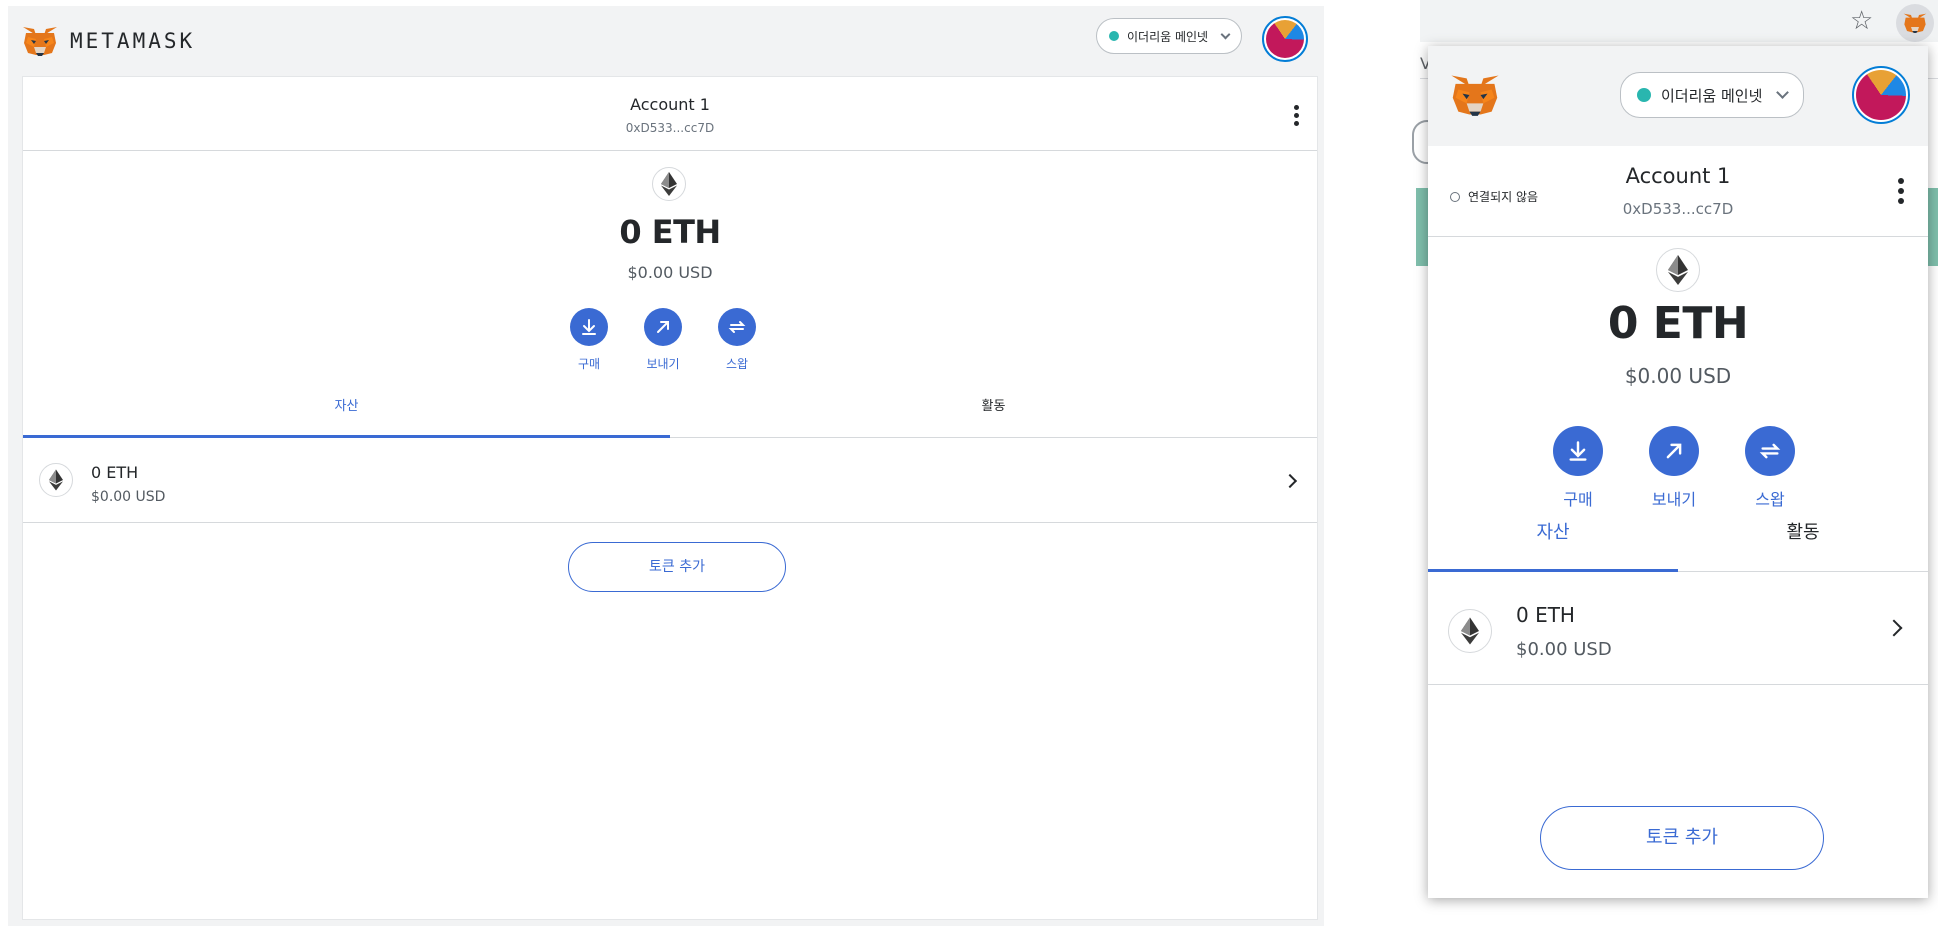  Describe the element at coordinates (1422, 227) in the screenshot. I see `page-fragment-banner` at that location.